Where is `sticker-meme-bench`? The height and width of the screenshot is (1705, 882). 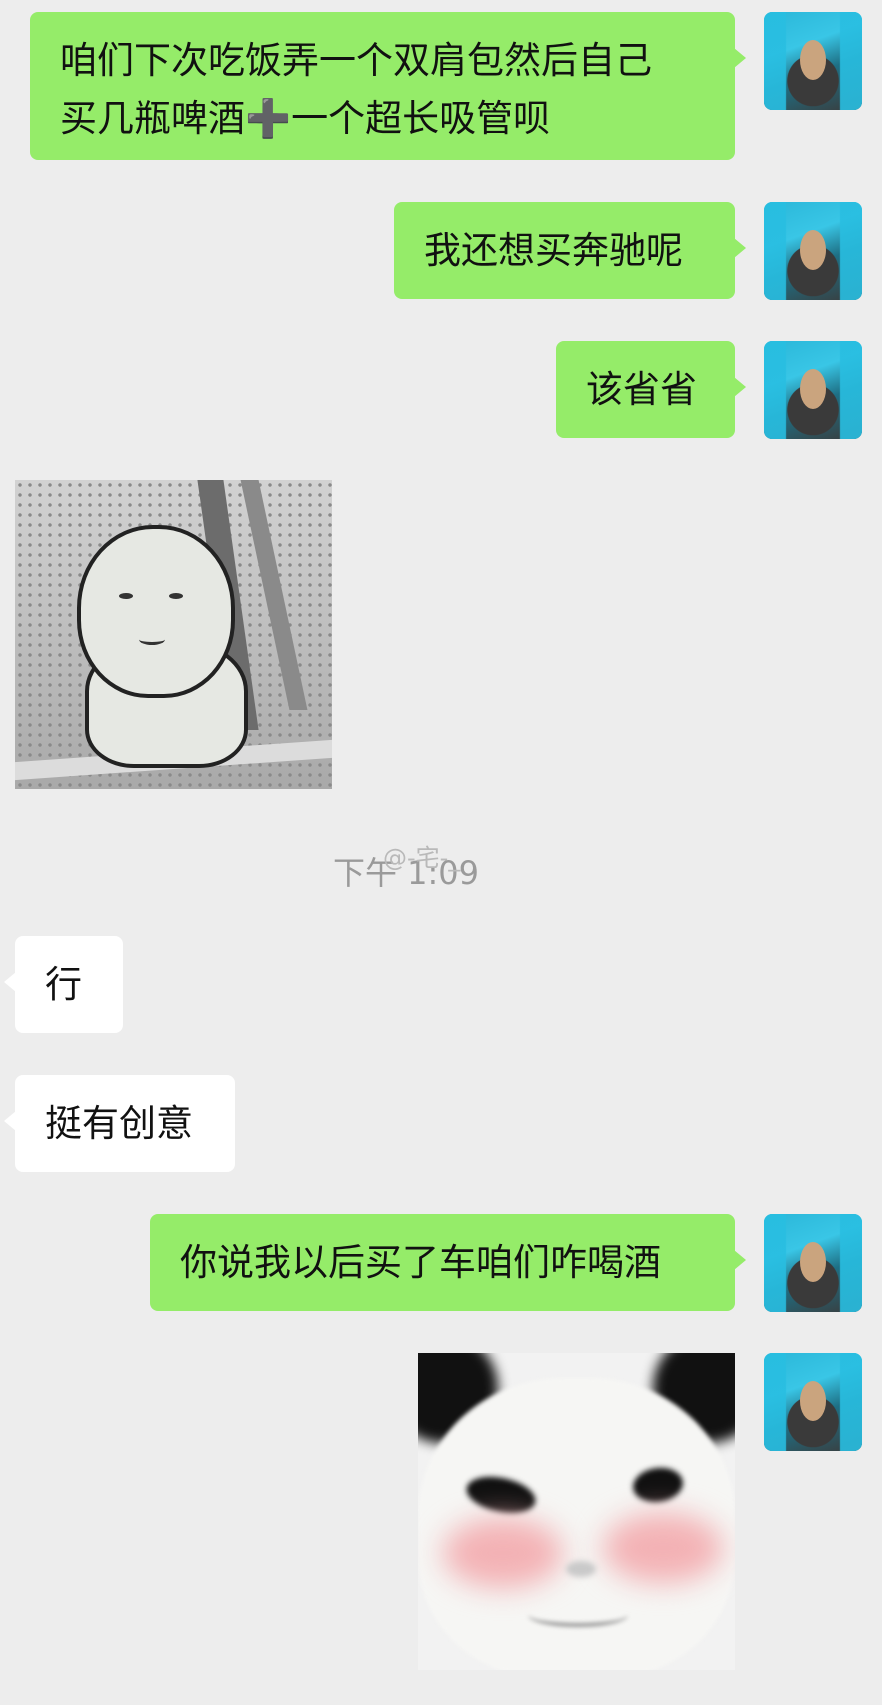 sticker-meme-bench is located at coordinates (173, 634).